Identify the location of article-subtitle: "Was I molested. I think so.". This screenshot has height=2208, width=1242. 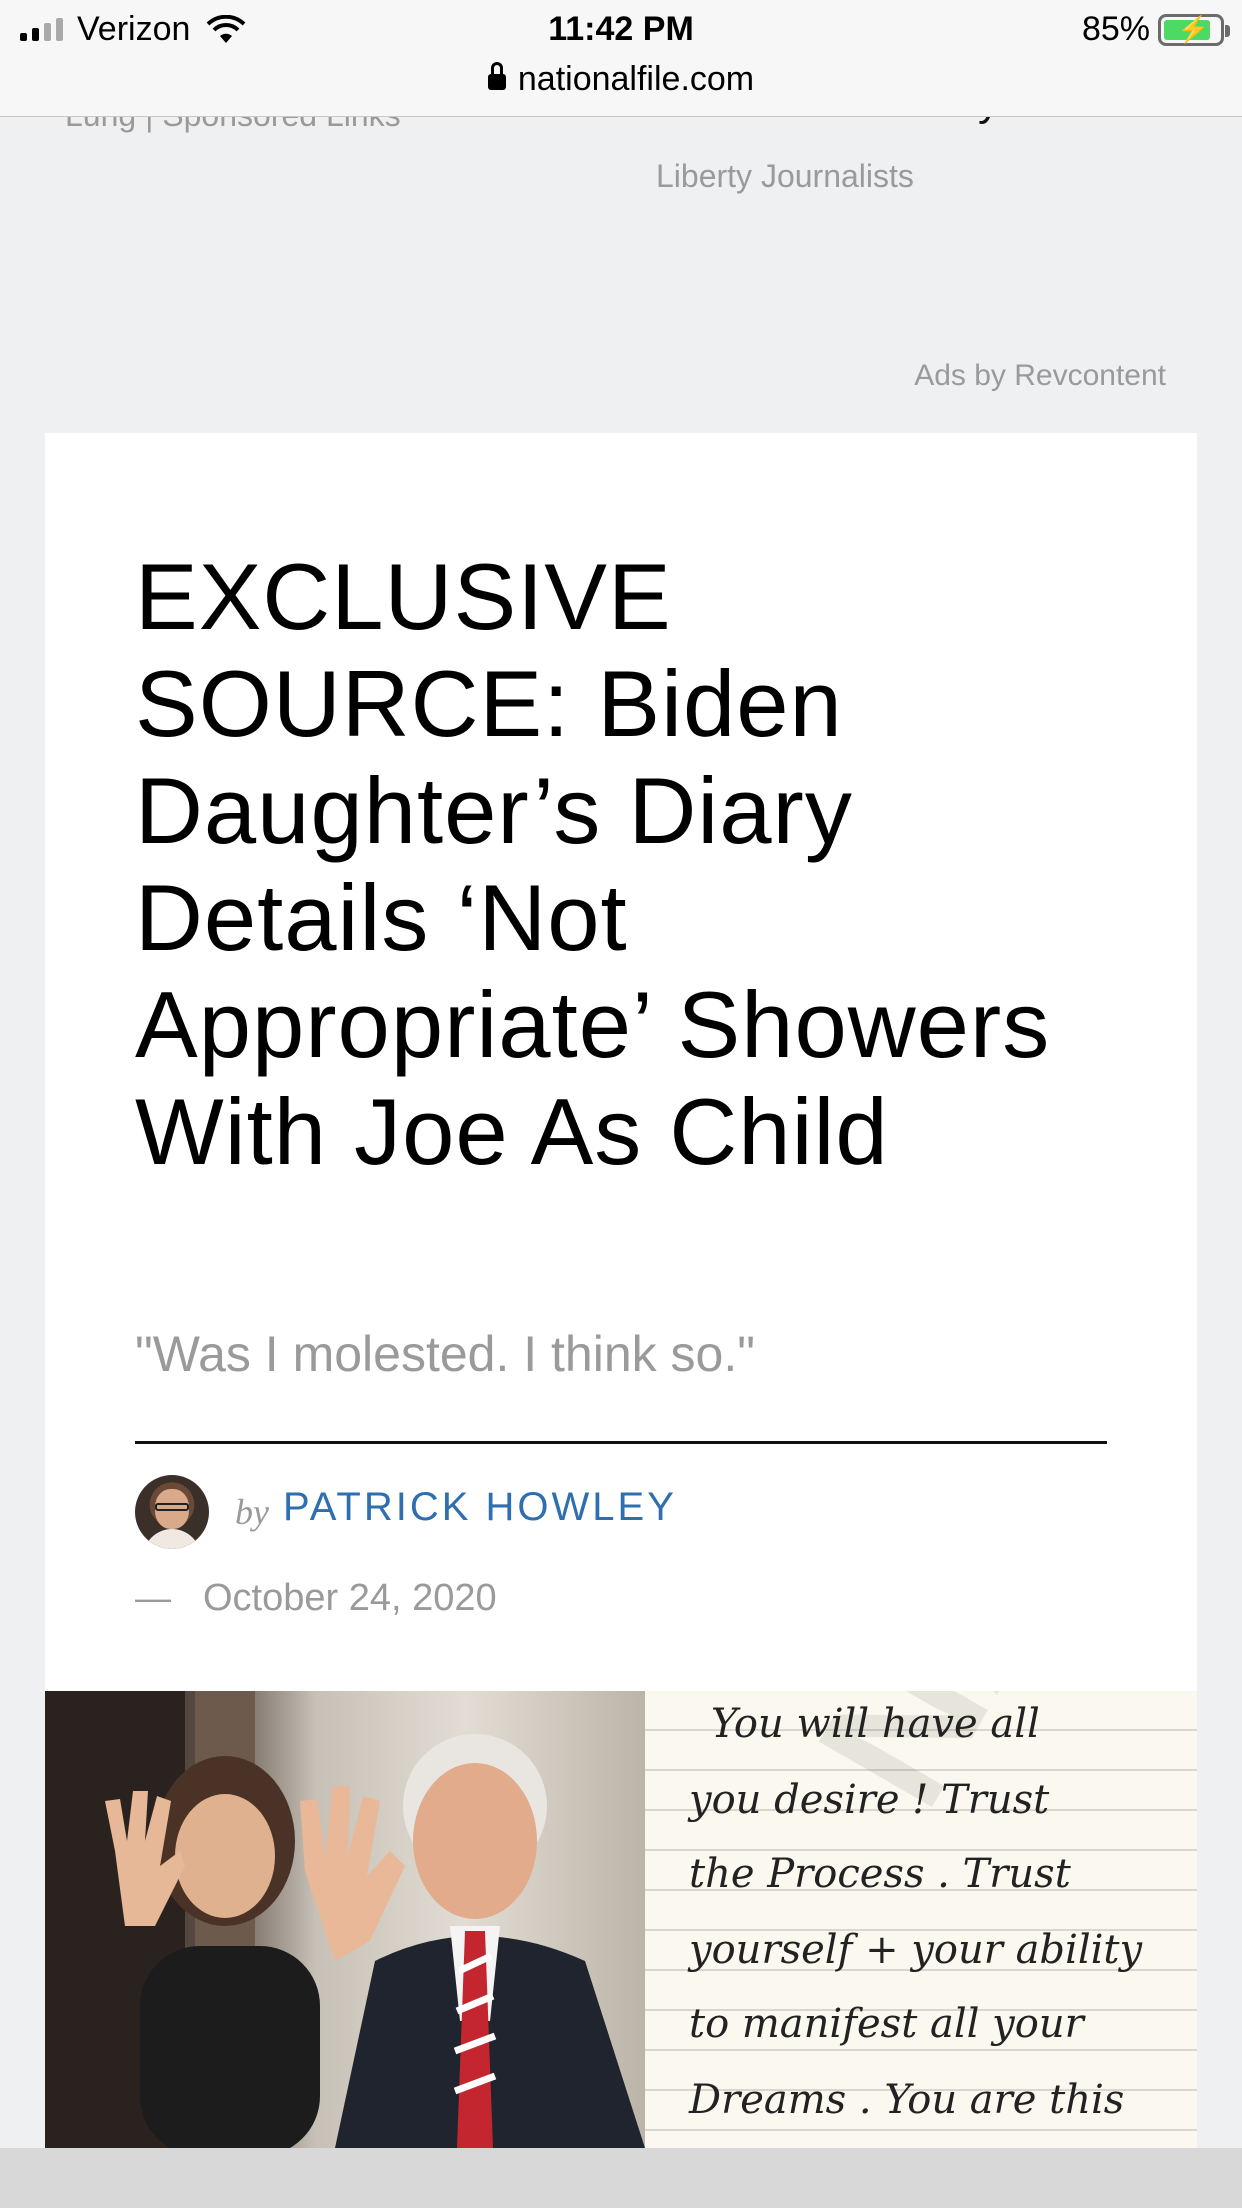
(445, 1354).